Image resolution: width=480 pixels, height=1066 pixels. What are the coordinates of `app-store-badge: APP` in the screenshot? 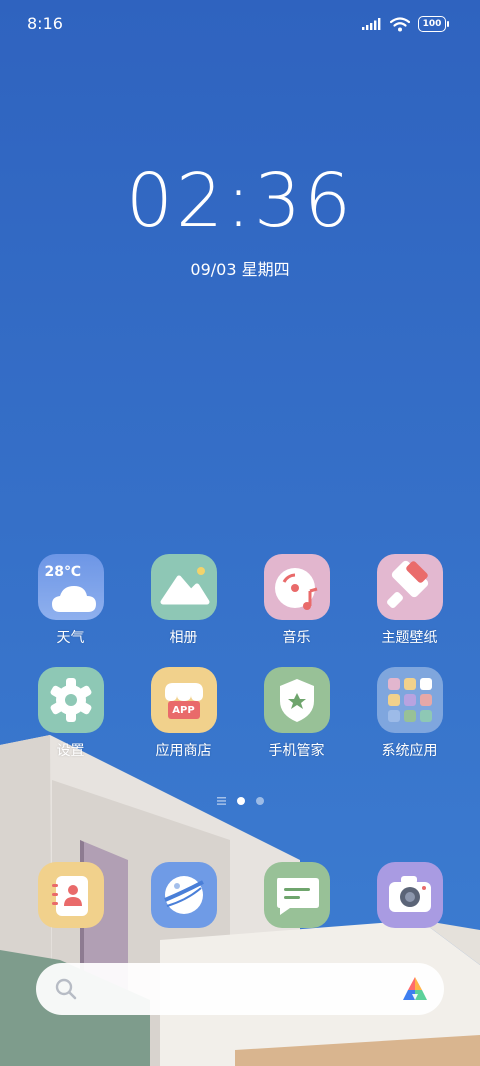 It's located at (183, 710).